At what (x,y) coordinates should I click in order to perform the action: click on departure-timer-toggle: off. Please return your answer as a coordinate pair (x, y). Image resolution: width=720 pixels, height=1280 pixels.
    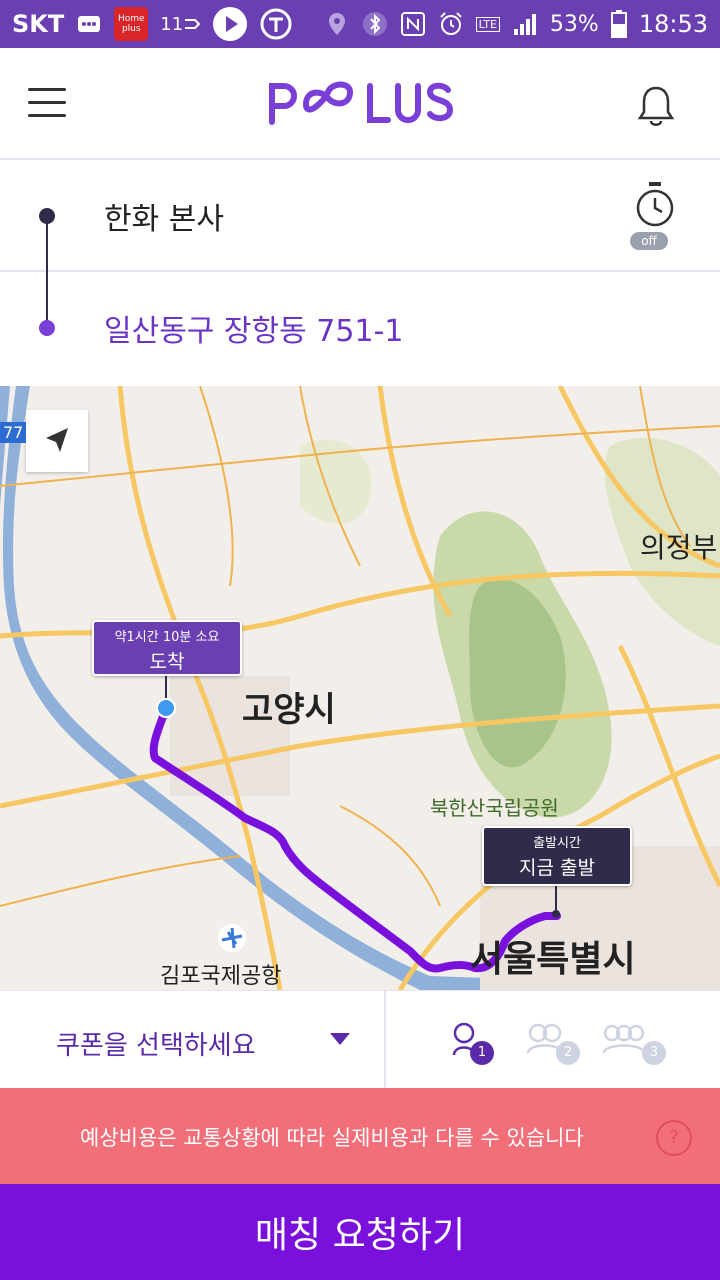
    Looking at the image, I should click on (653, 216).